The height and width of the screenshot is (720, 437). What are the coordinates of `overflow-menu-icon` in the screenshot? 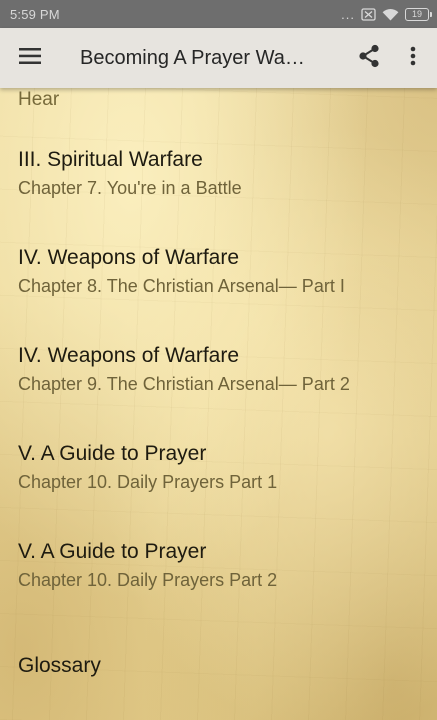 It's located at (413, 58).